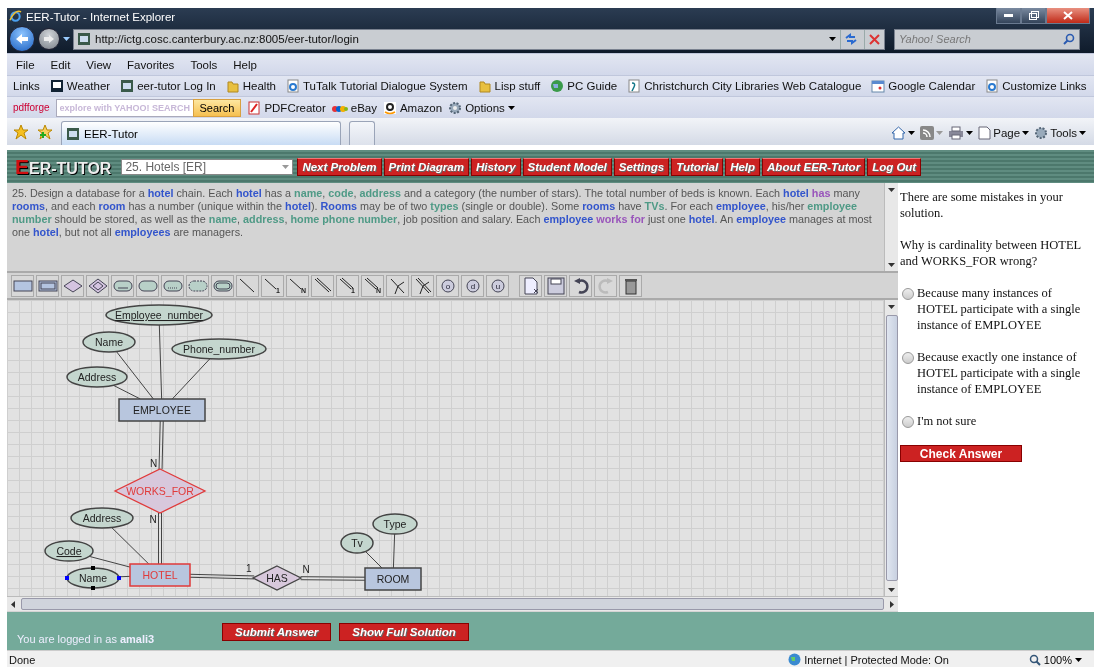 This screenshot has width=1094, height=667. What do you see at coordinates (412, 107) in the screenshot?
I see `toolbar-item: Amazon` at bounding box center [412, 107].